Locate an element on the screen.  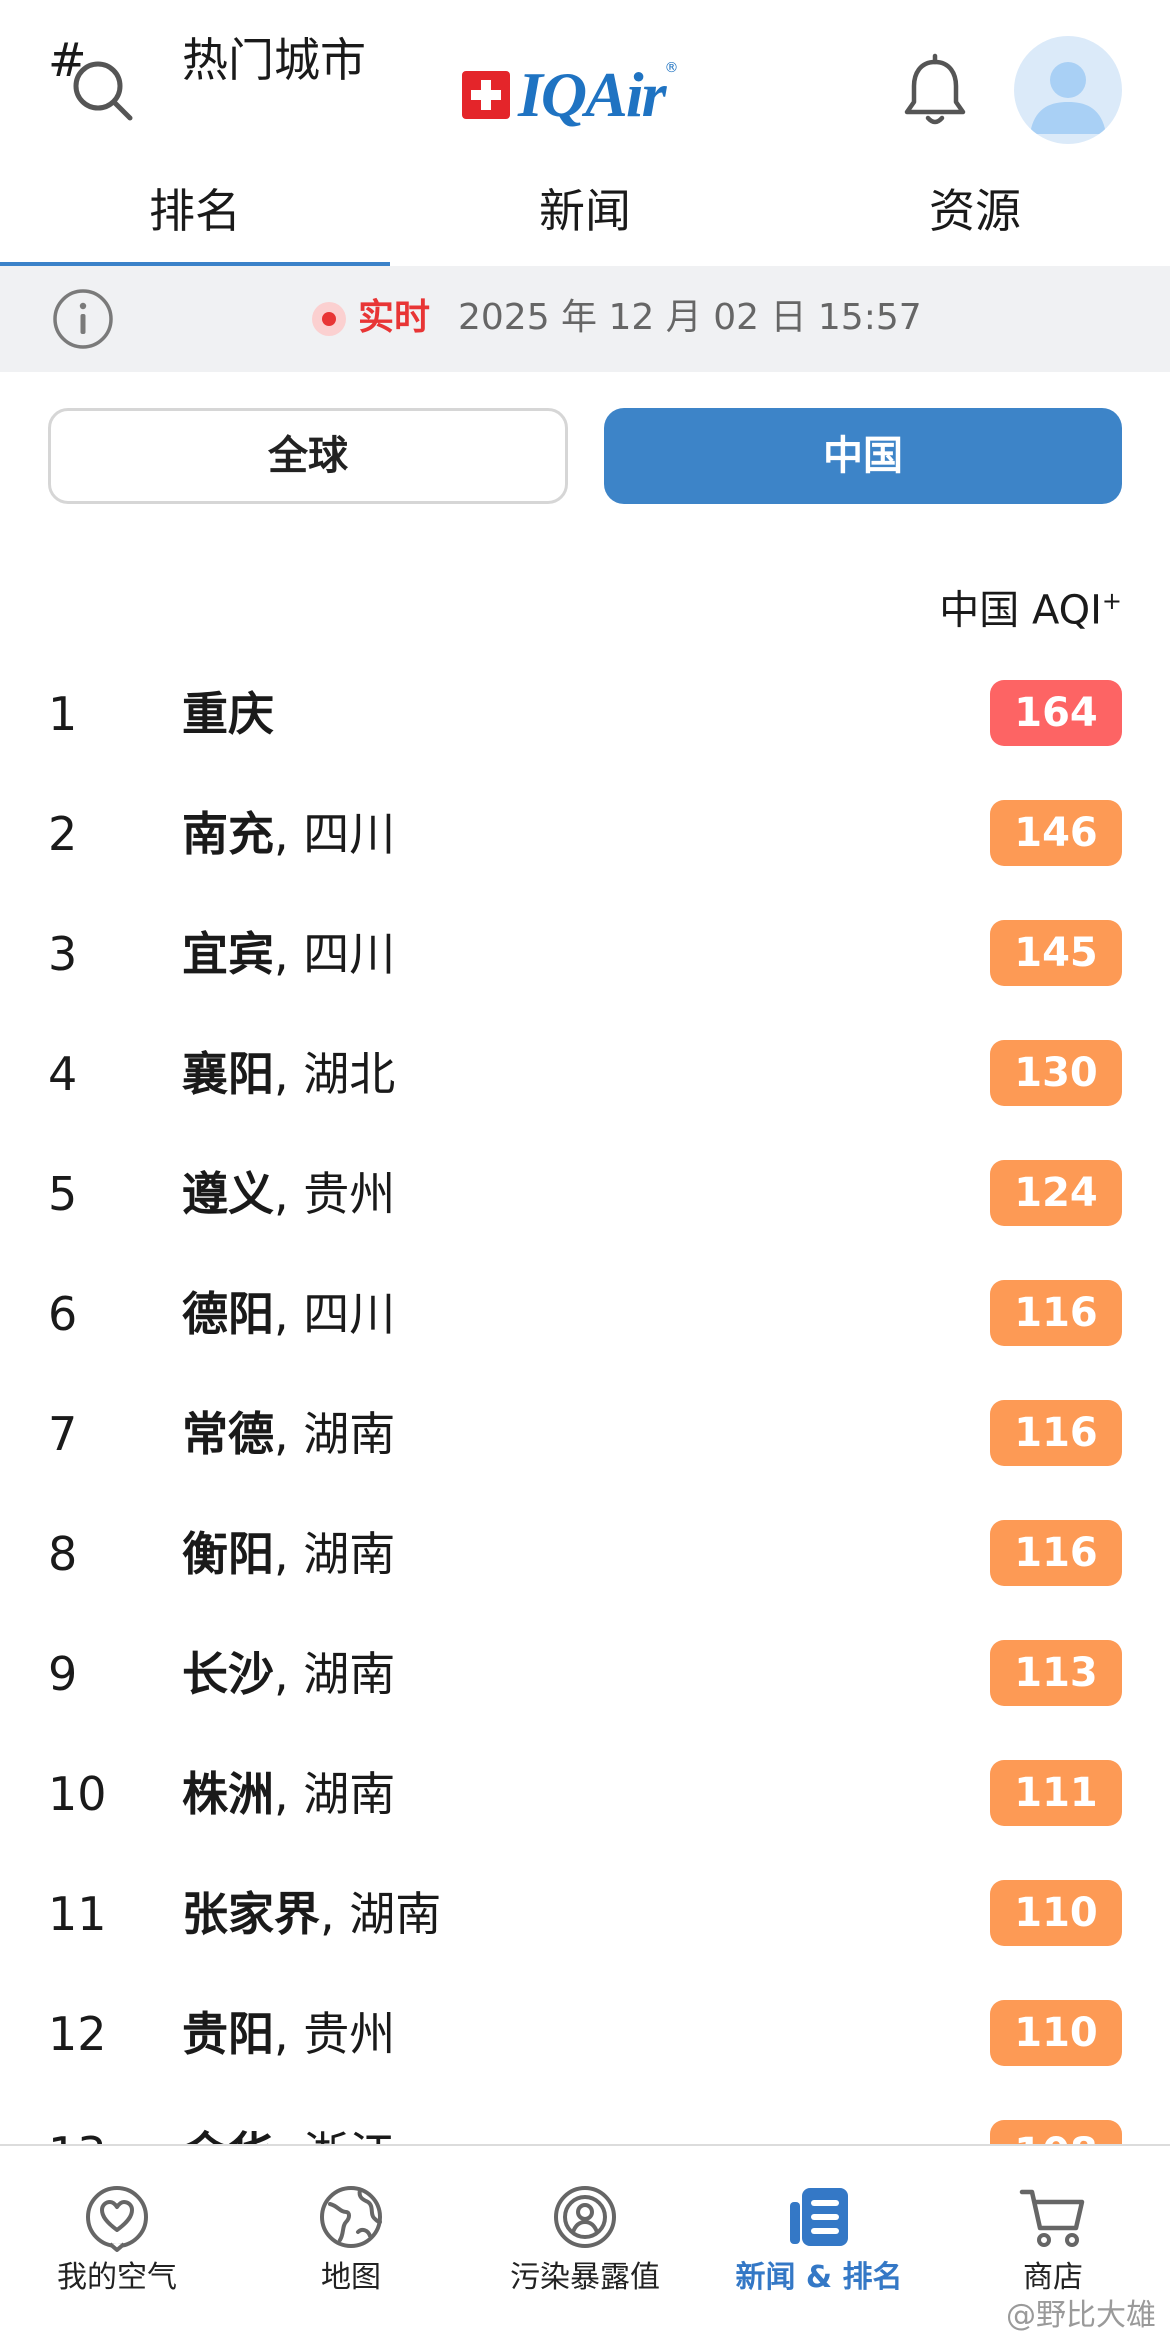
heart-pin-icon is located at coordinates (117, 2219).